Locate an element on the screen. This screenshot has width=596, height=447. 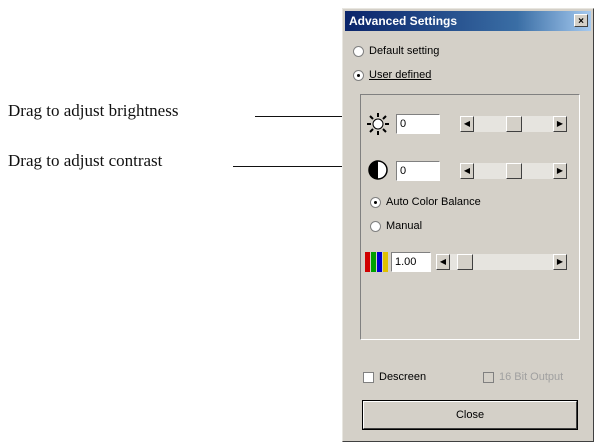
manual-option: Manual is located at coordinates (396, 226).